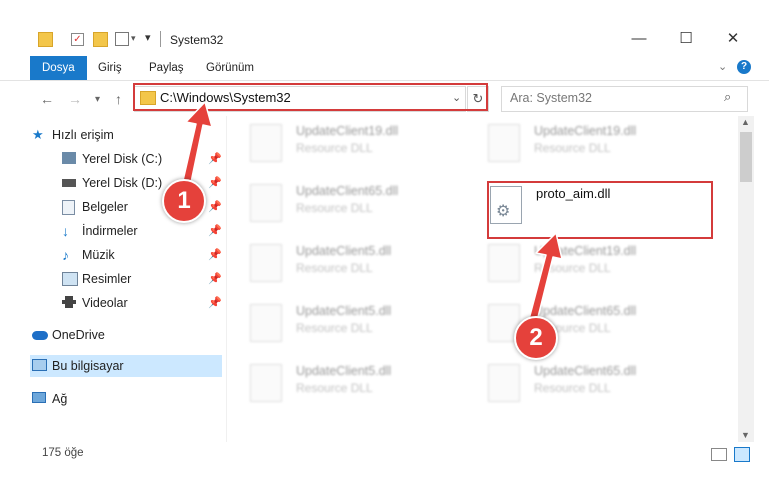 The width and height of the screenshot is (769, 483). What do you see at coordinates (536, 338) in the screenshot?
I see `callout-badge-two: 2` at bounding box center [536, 338].